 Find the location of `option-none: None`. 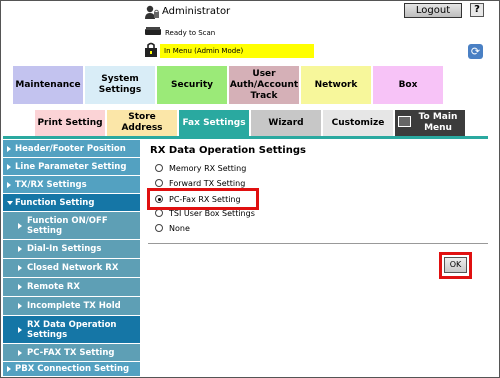

option-none: None is located at coordinates (172, 228).